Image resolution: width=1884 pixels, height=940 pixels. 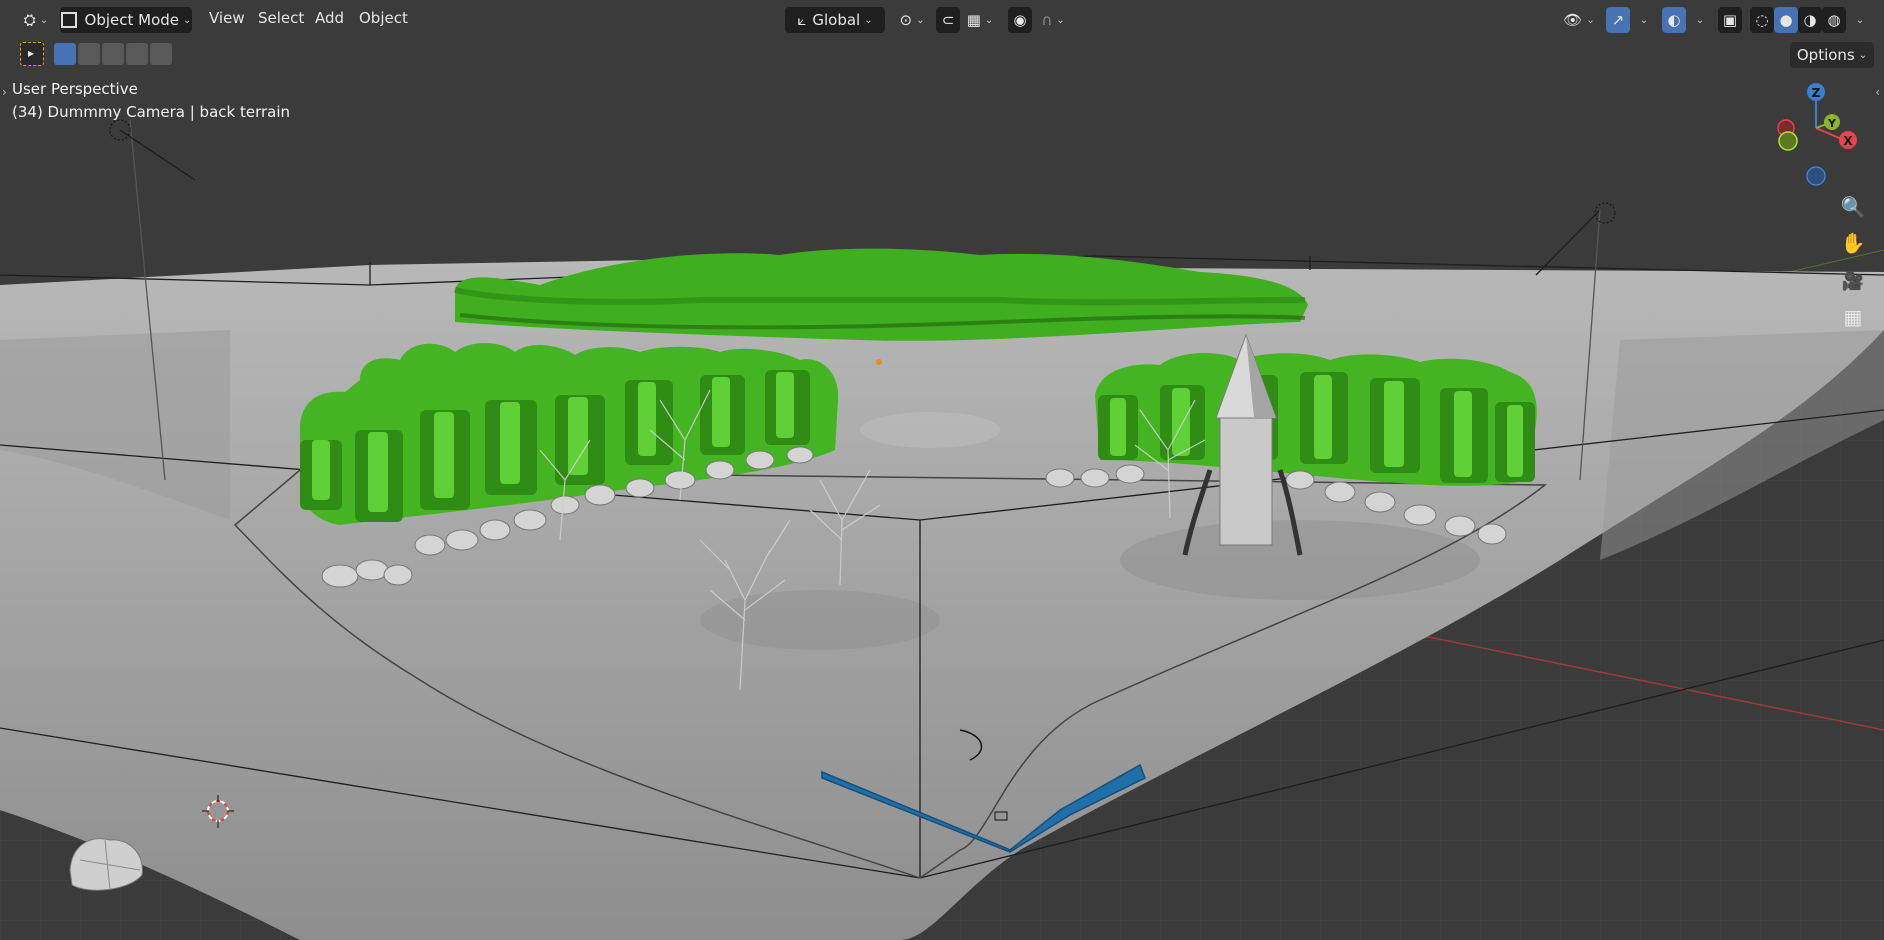 I want to click on camera-view-button: 🎥, so click(x=1853, y=281).